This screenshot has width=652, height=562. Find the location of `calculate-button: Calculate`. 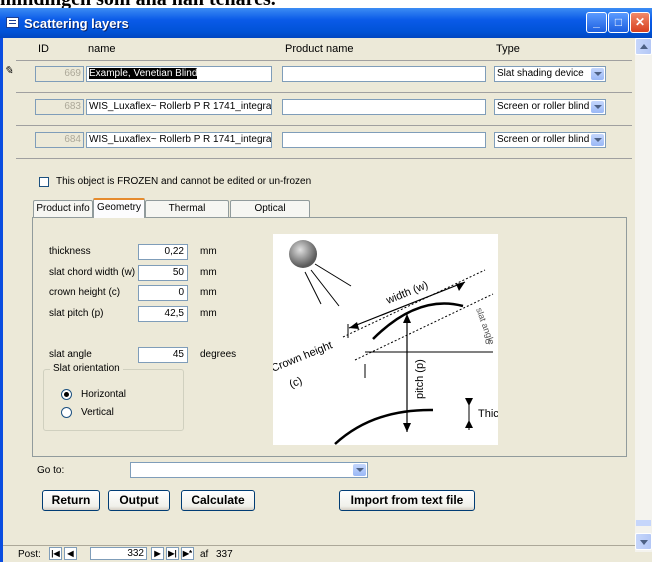

calculate-button: Calculate is located at coordinates (218, 500).